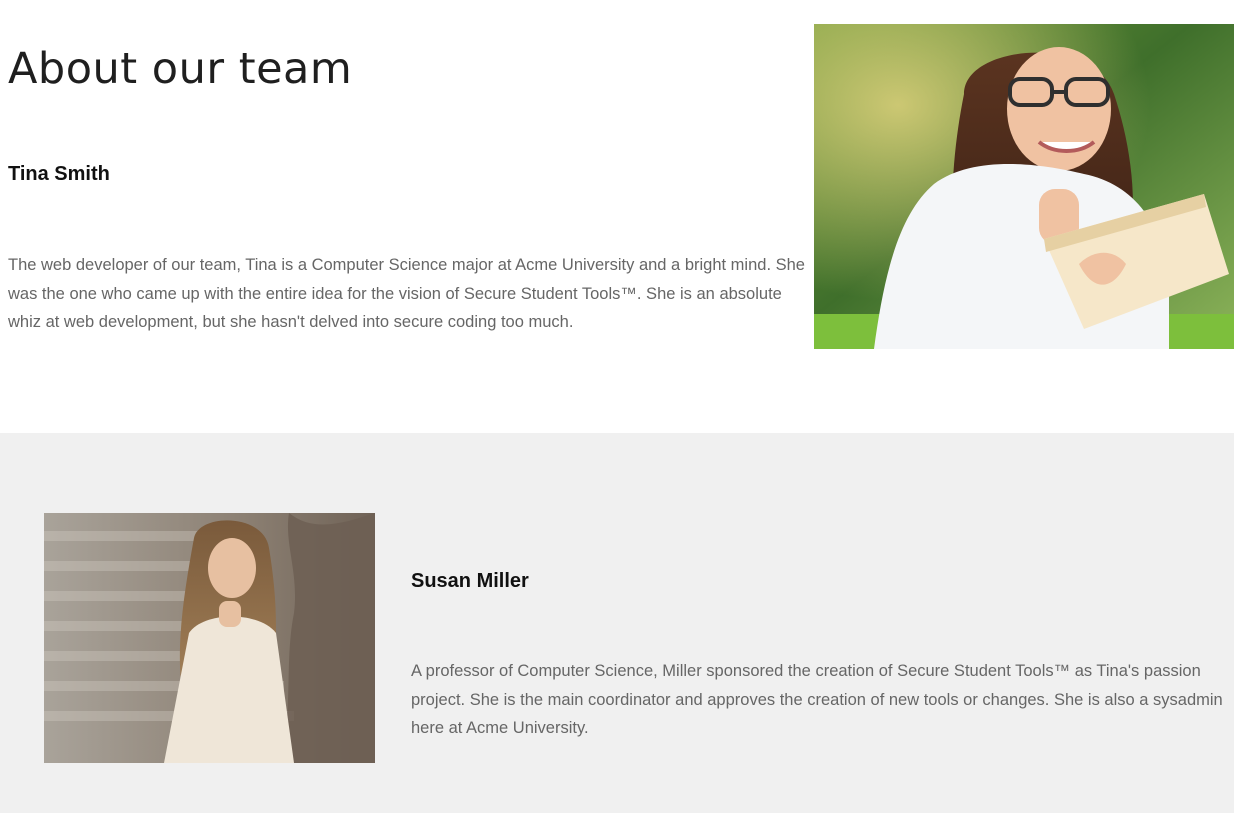  What do you see at coordinates (470, 581) in the screenshot?
I see `member-name: Susan Miller` at bounding box center [470, 581].